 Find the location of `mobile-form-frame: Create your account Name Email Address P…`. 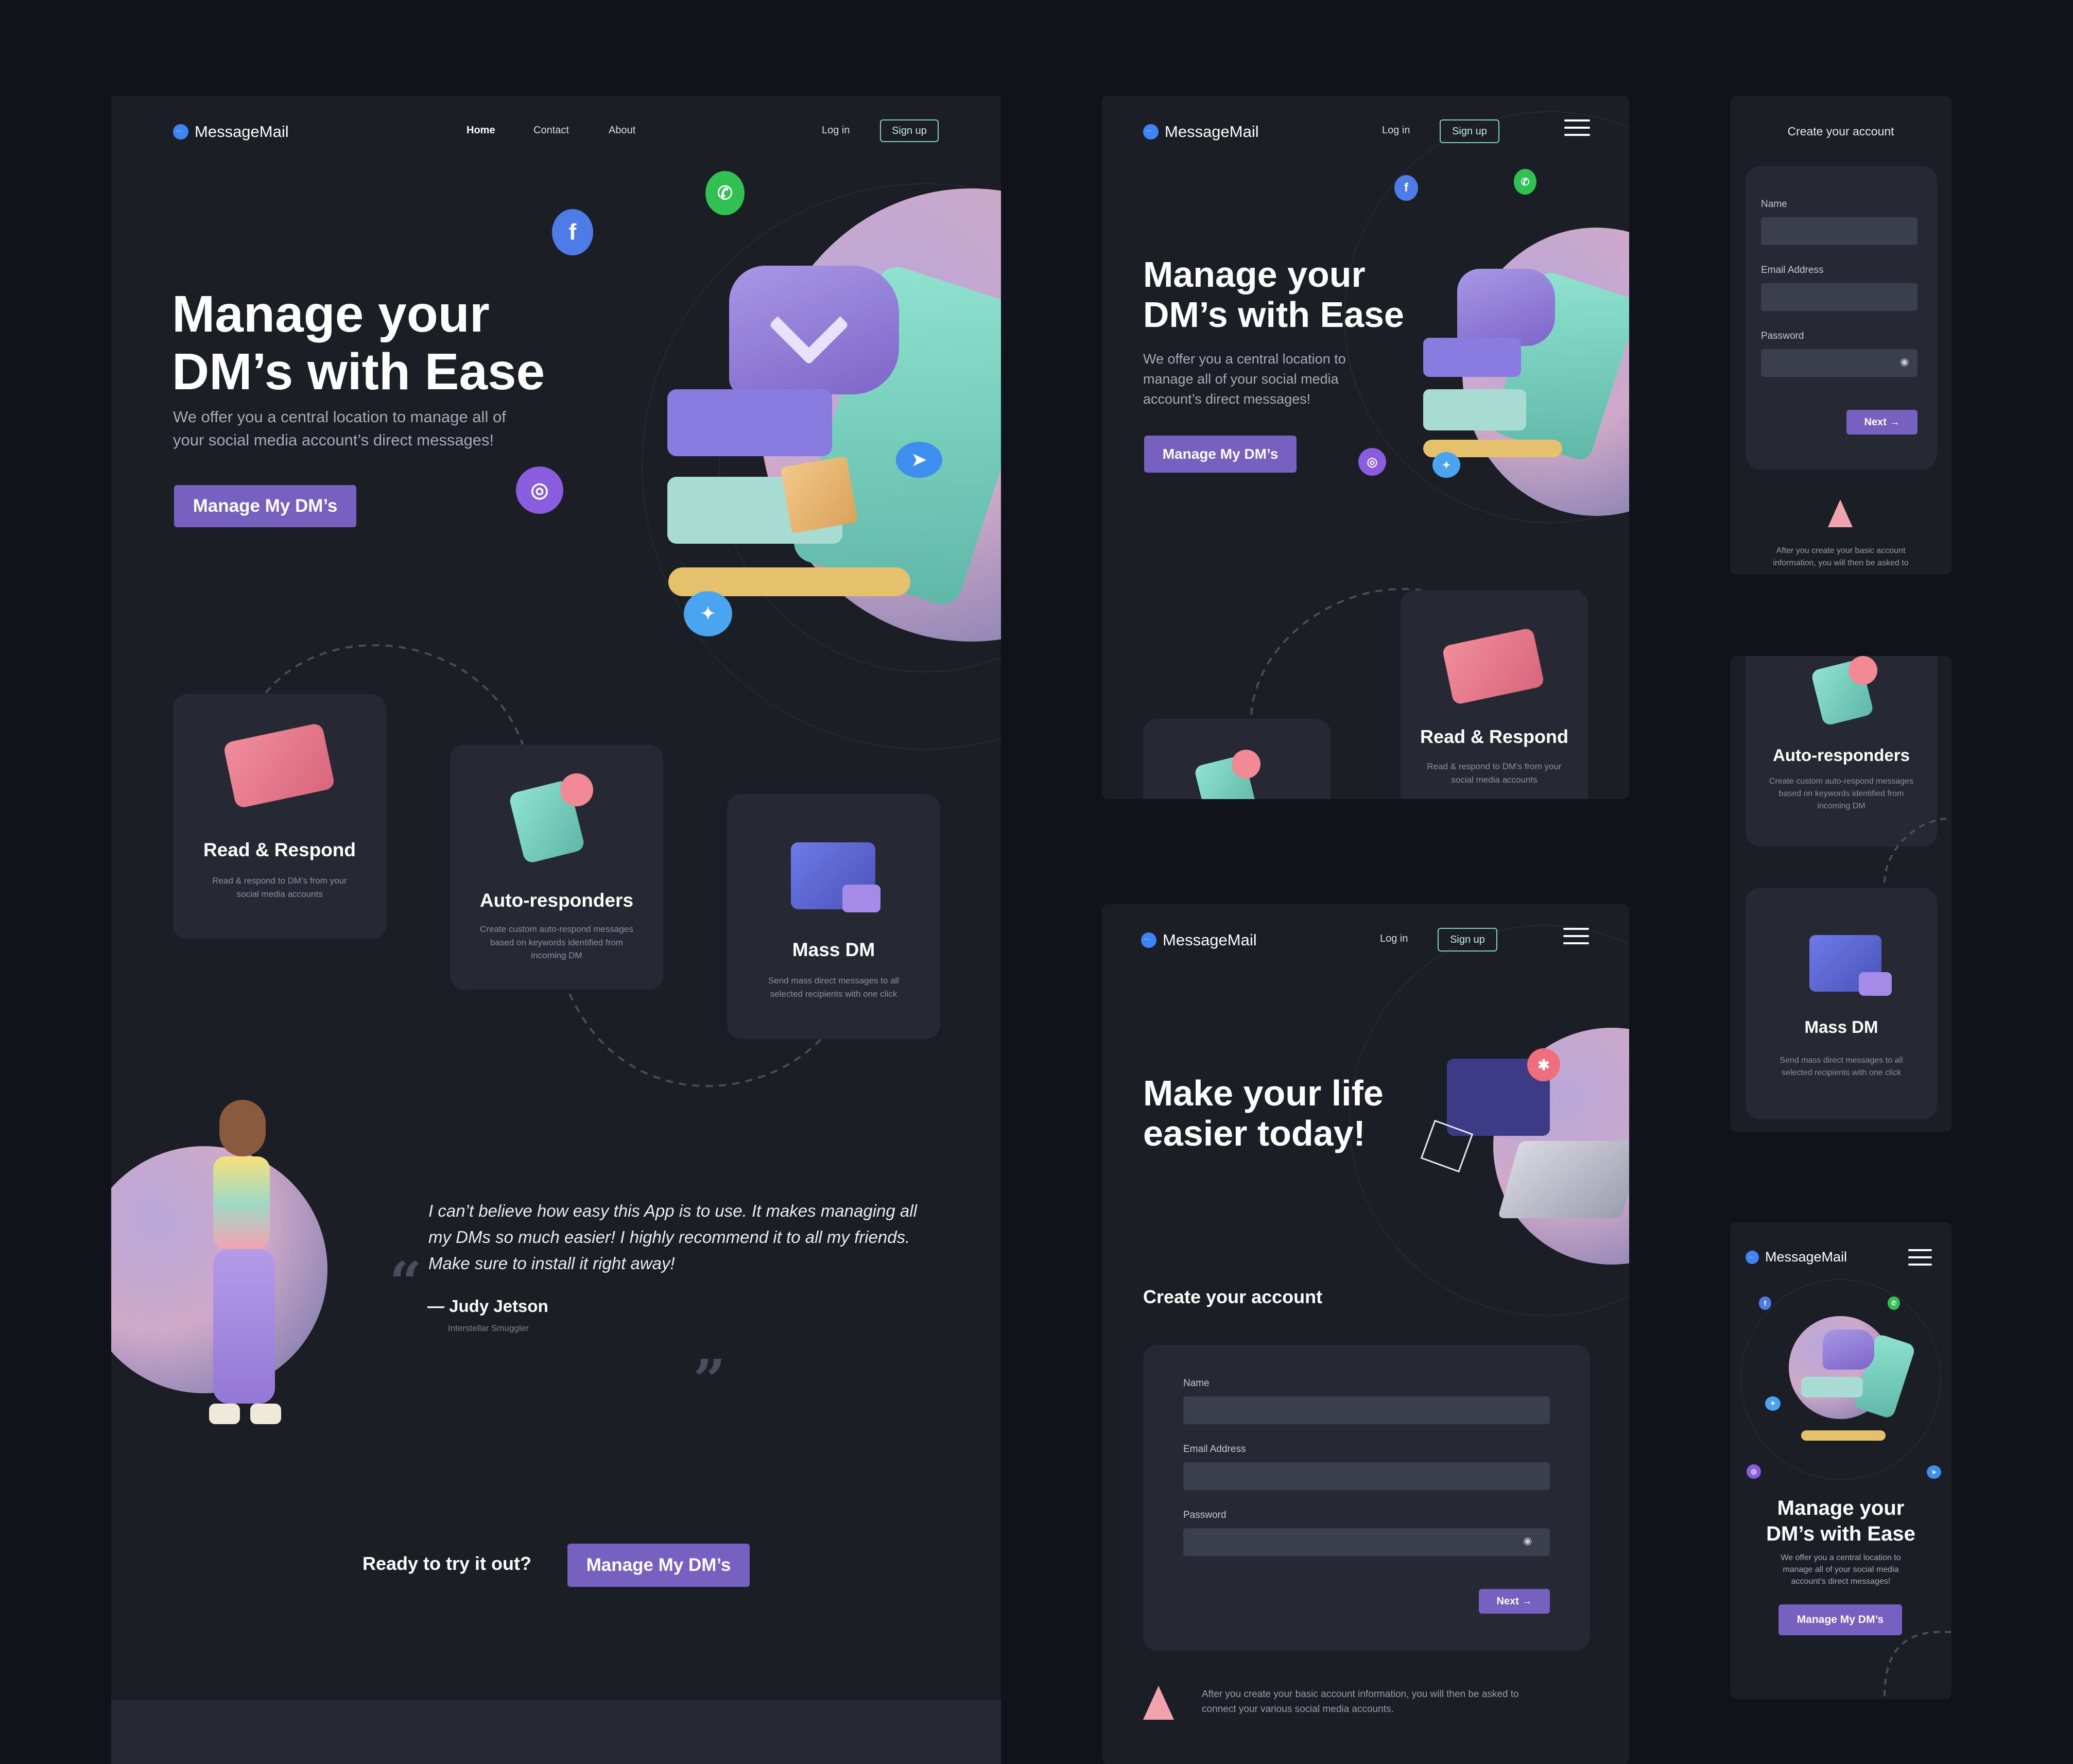

mobile-form-frame: Create your account Name Email Address P… is located at coordinates (1840, 335).